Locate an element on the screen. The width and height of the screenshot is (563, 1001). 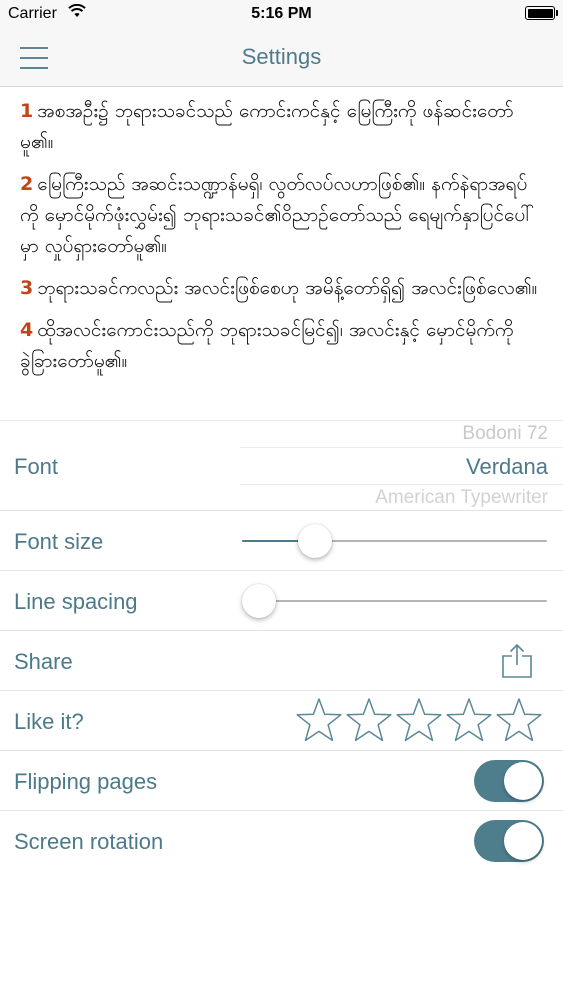
clock: 5:16 PM is located at coordinates (281, 13).